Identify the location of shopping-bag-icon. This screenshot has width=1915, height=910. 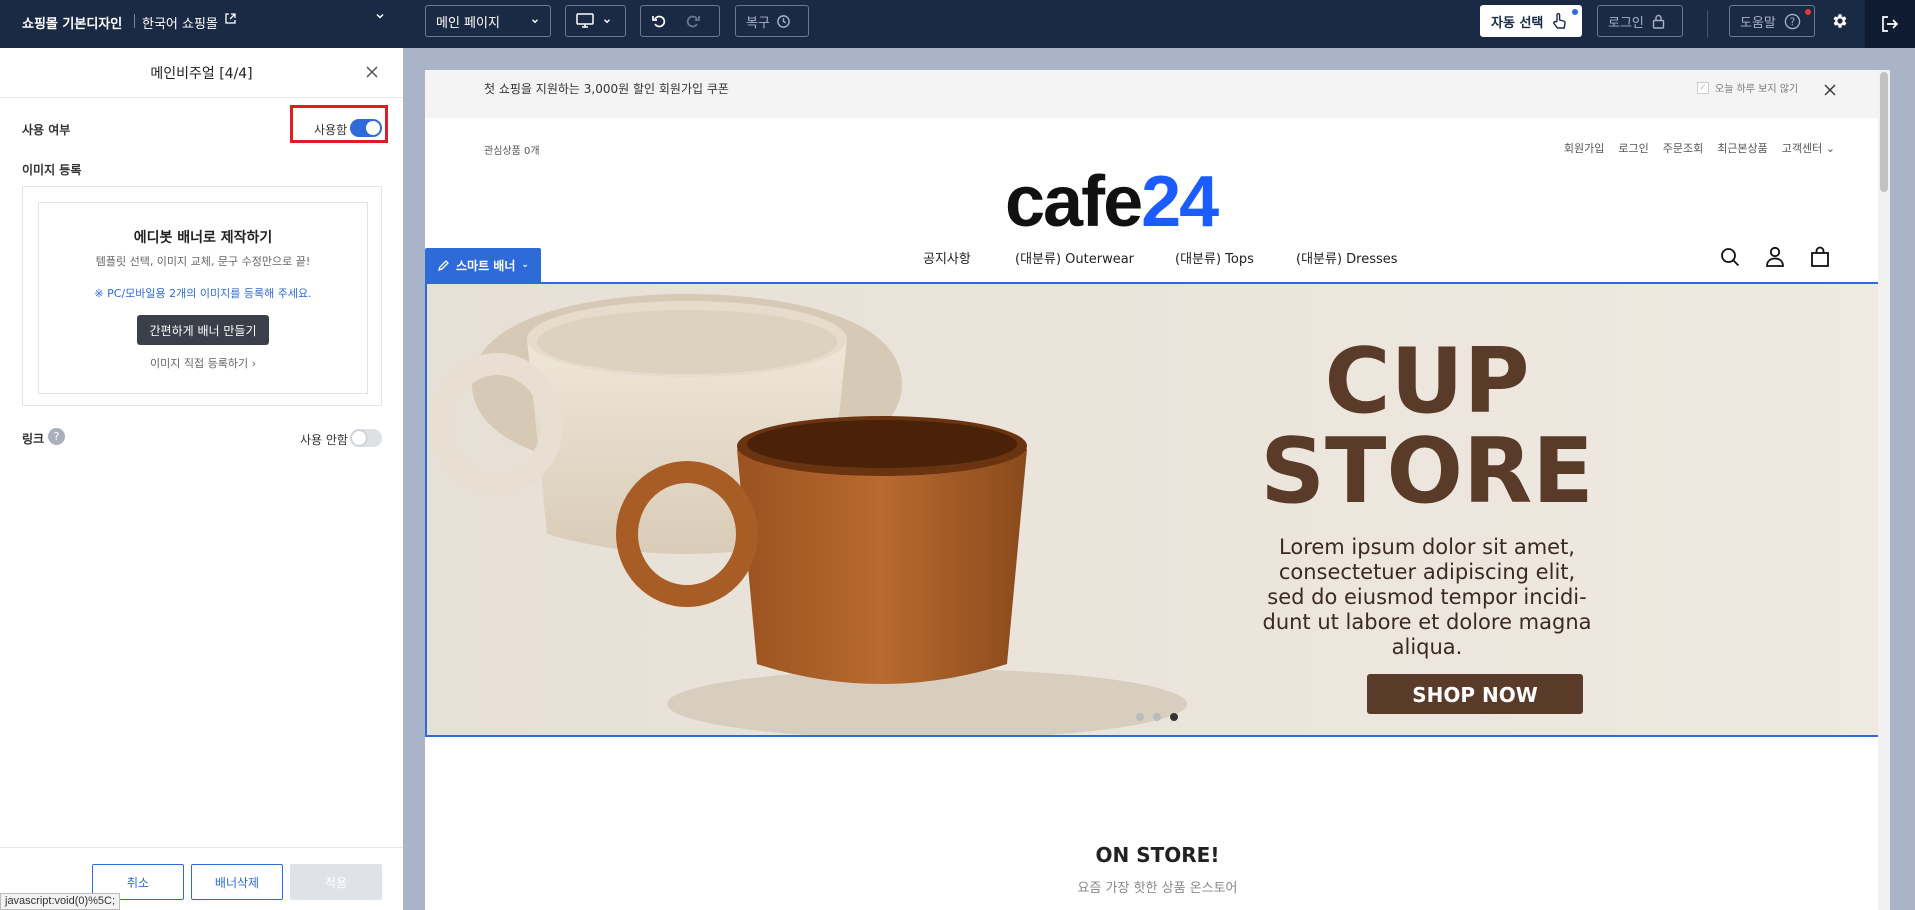
(1820, 258).